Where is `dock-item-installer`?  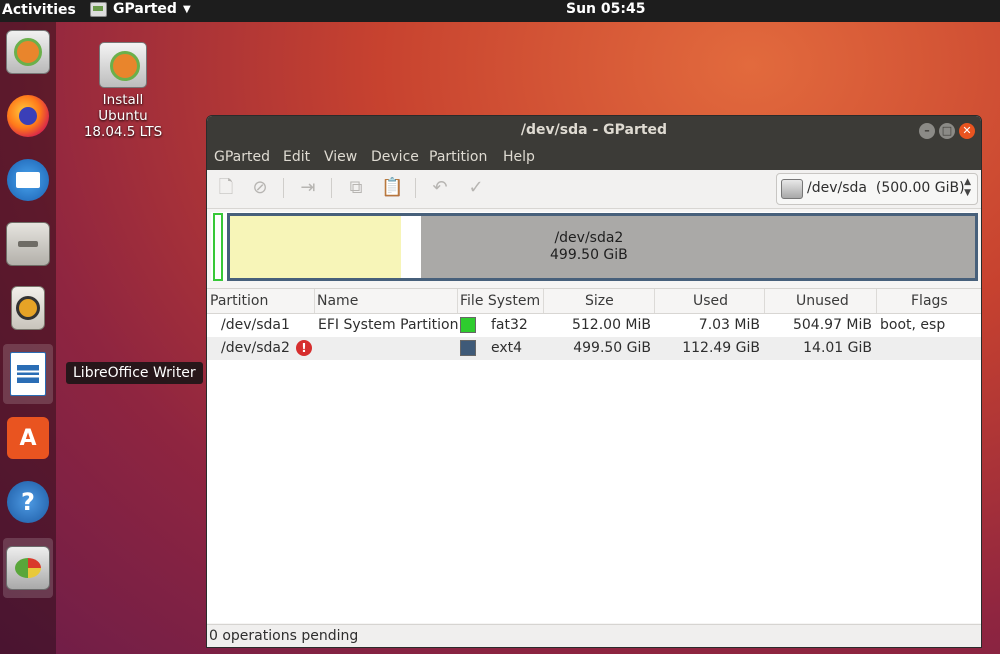 dock-item-installer is located at coordinates (28, 52).